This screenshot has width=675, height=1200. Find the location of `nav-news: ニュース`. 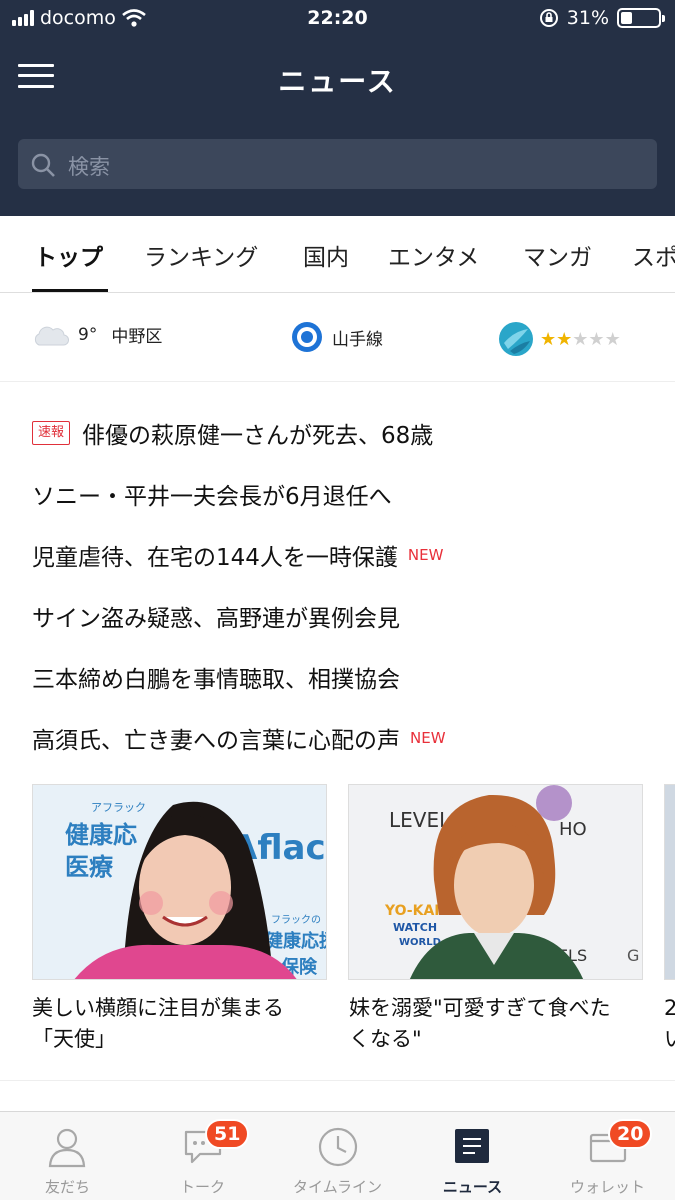

nav-news: ニュース is located at coordinates (472, 1156).